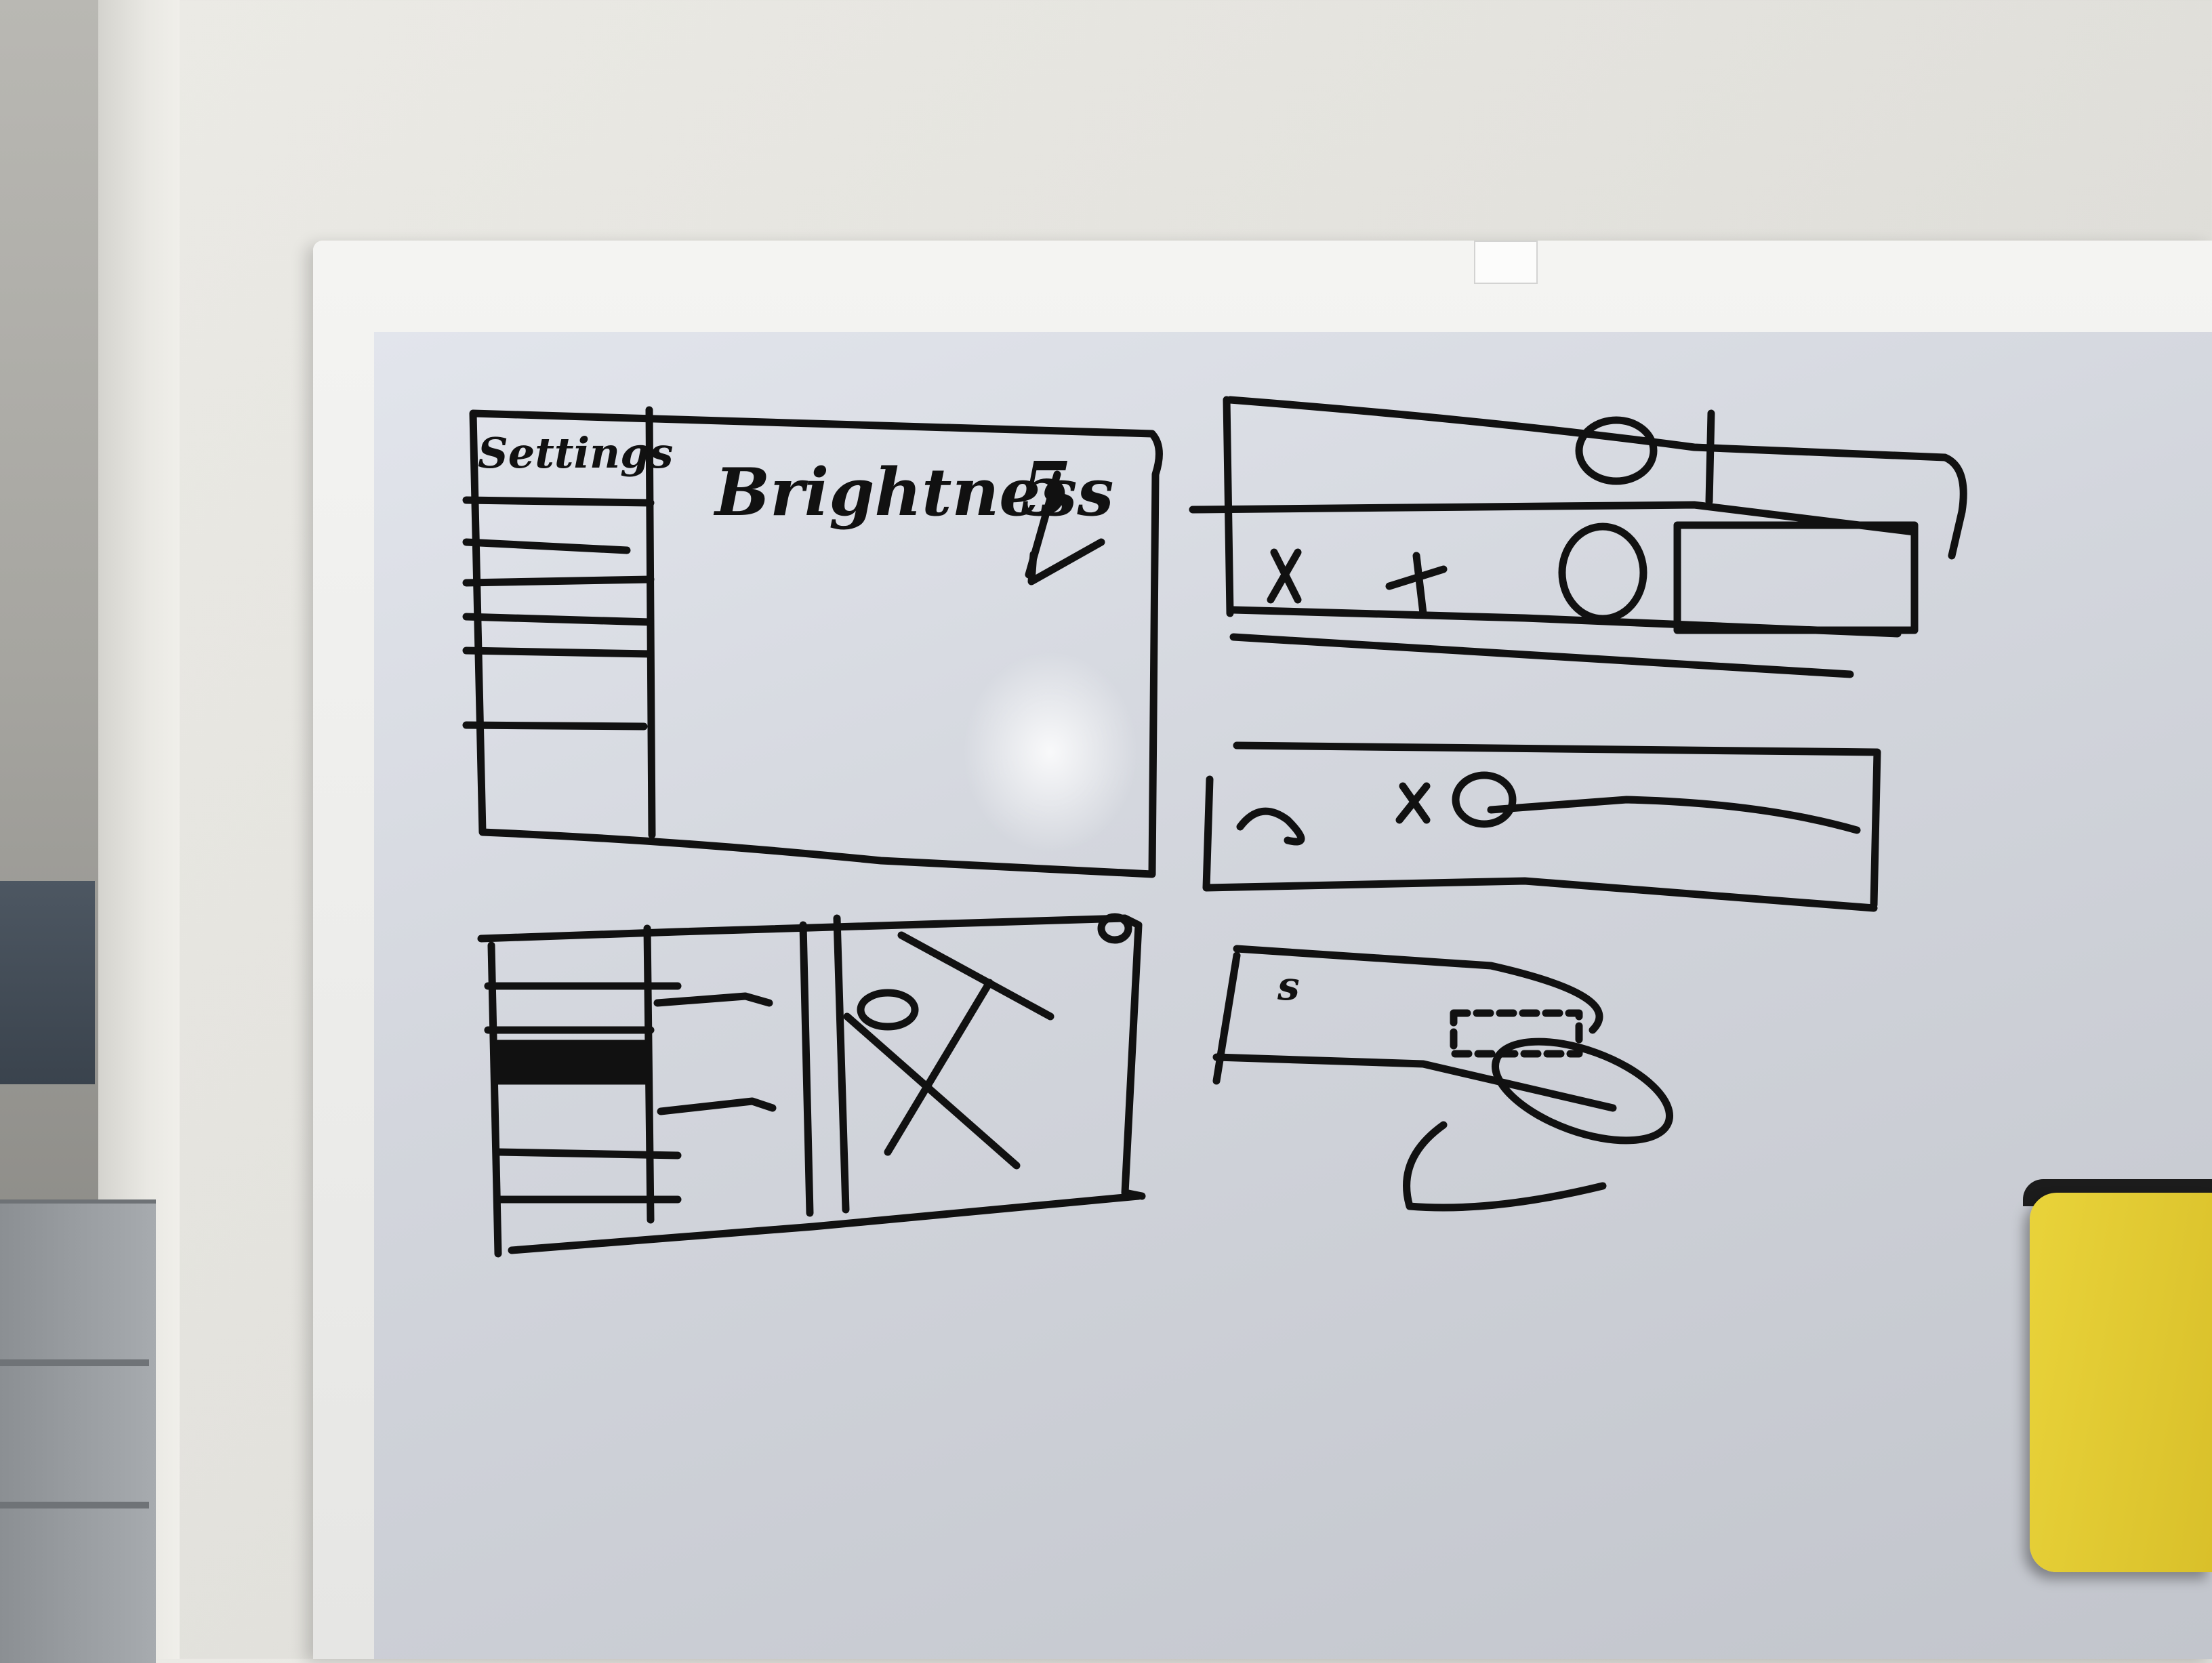  Describe the element at coordinates (1046, 489) in the screenshot. I see `main-marker: 5` at that location.